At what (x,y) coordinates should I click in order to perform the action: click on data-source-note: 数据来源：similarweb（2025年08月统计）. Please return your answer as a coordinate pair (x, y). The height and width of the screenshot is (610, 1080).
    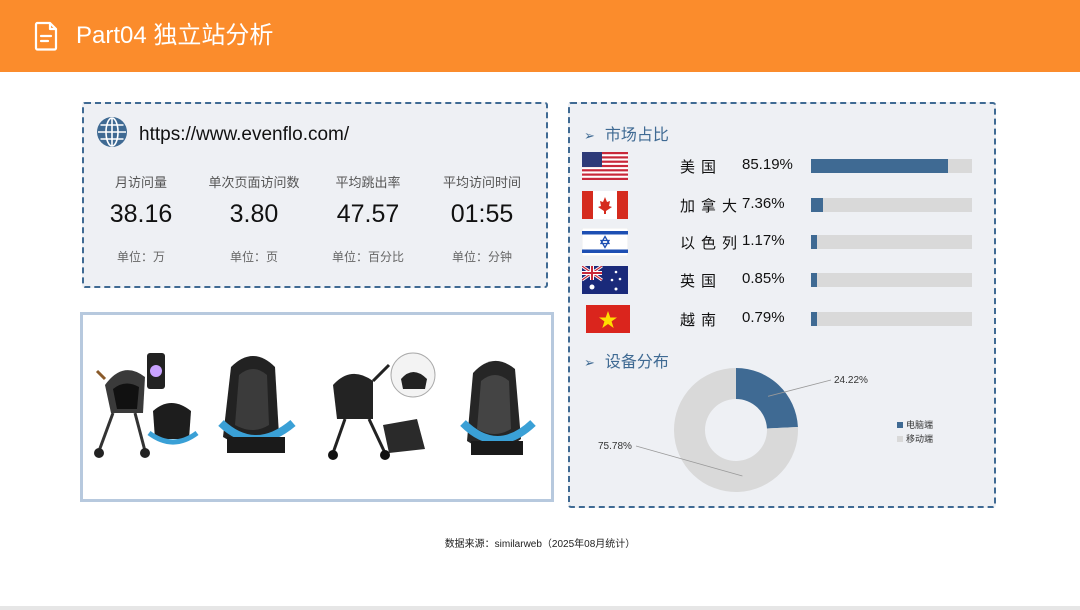
    Looking at the image, I should click on (540, 544).